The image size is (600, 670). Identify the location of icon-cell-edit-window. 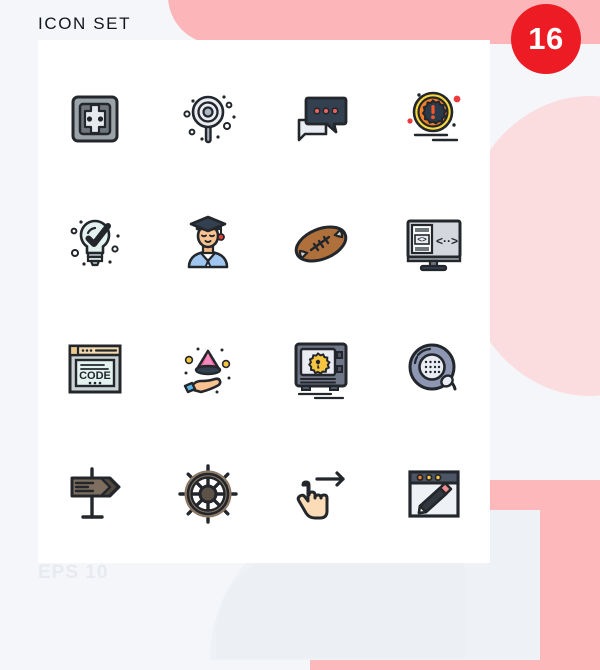
(433, 493).